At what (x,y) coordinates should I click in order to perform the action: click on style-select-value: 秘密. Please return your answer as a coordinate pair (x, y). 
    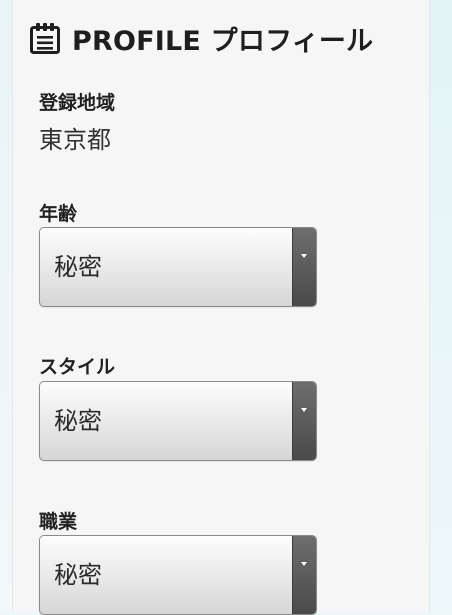
    Looking at the image, I should click on (78, 421).